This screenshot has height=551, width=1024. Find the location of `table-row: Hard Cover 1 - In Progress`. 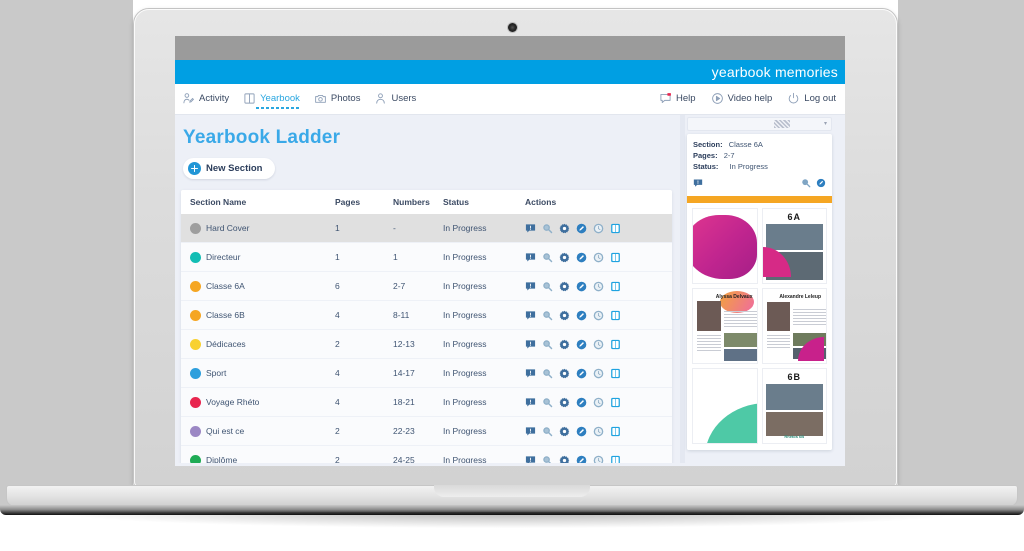

table-row: Hard Cover 1 - In Progress is located at coordinates (426, 228).